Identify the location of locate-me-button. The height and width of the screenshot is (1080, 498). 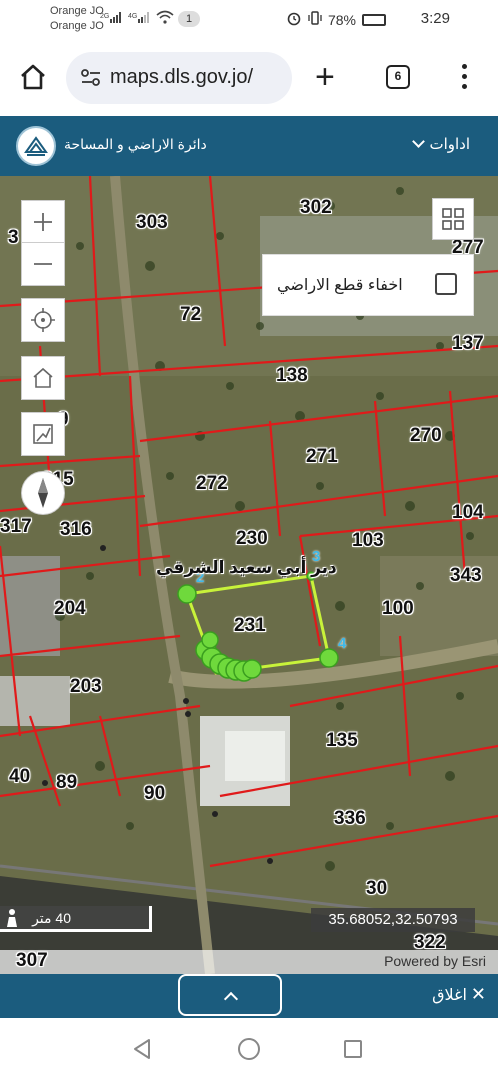
(43, 320).